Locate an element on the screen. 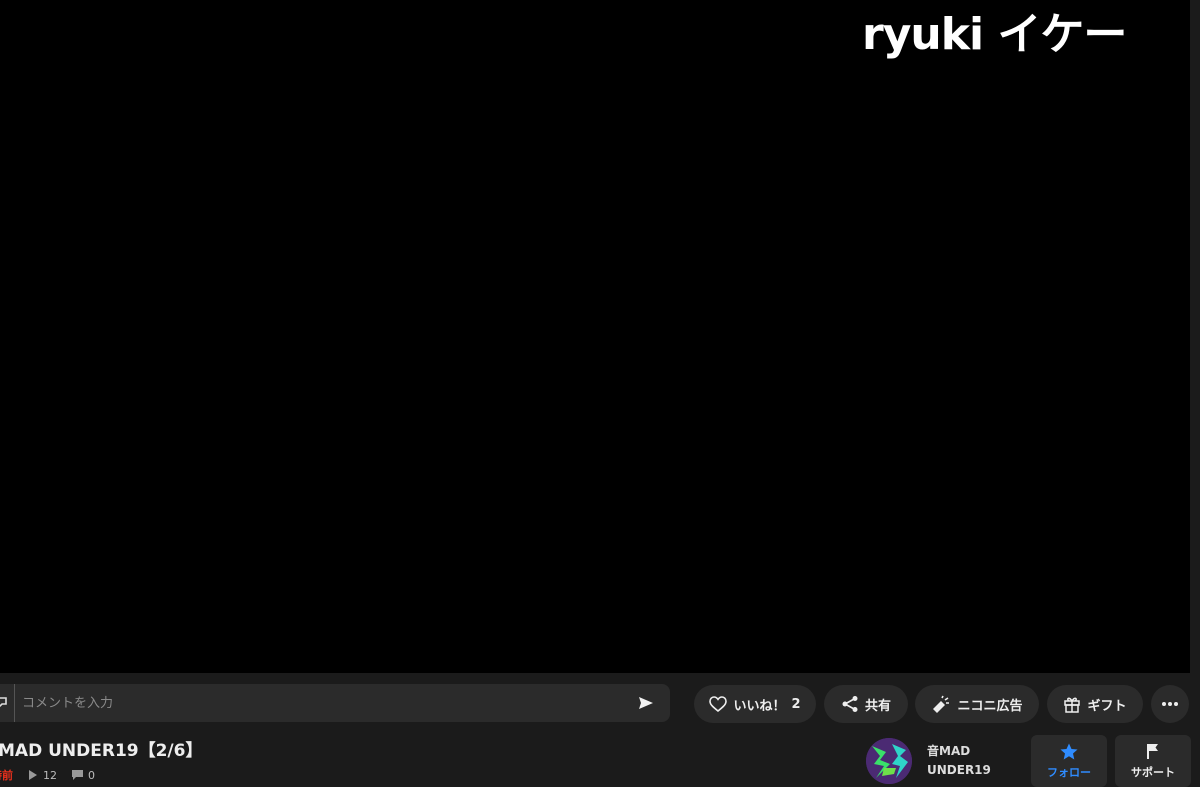  share-button: 共有 is located at coordinates (866, 704).